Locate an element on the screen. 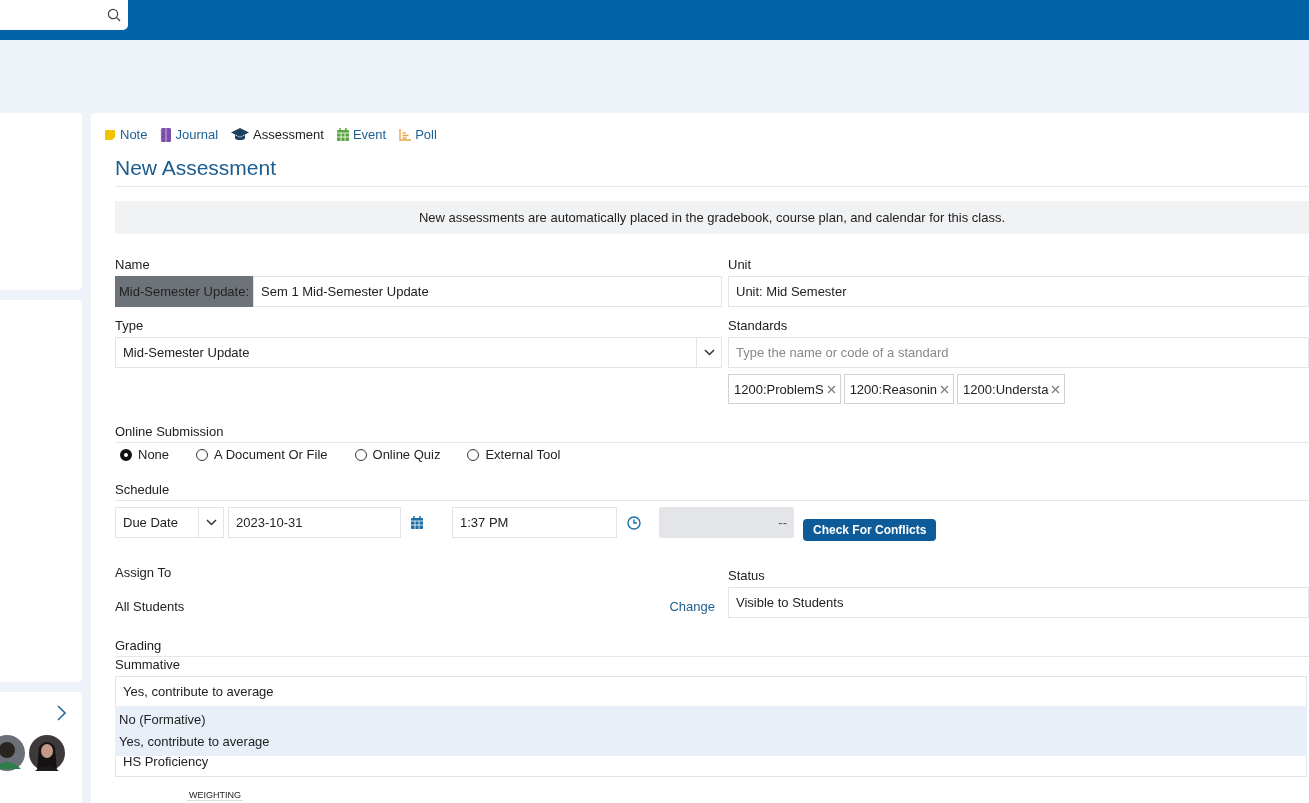 The width and height of the screenshot is (1309, 803). weighting-label: WEIGHTING is located at coordinates (215, 795).